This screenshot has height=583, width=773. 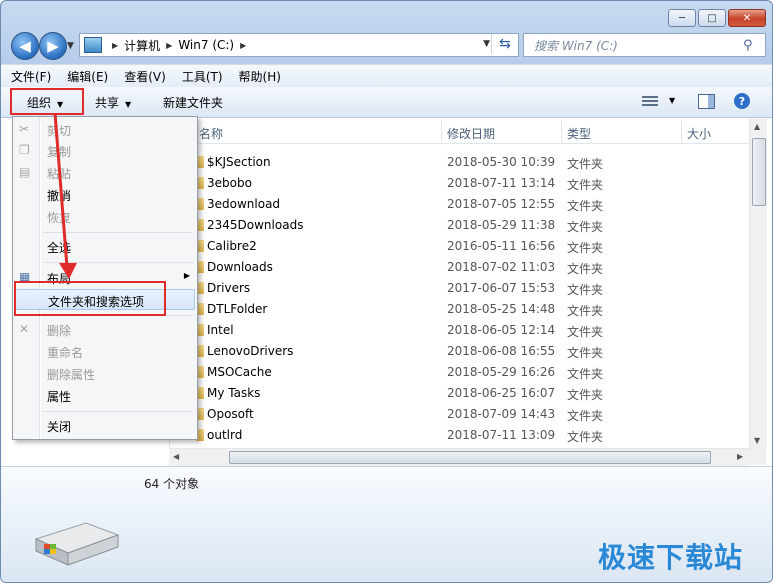 What do you see at coordinates (237, 309) in the screenshot?
I see `file-name: DTLFolder` at bounding box center [237, 309].